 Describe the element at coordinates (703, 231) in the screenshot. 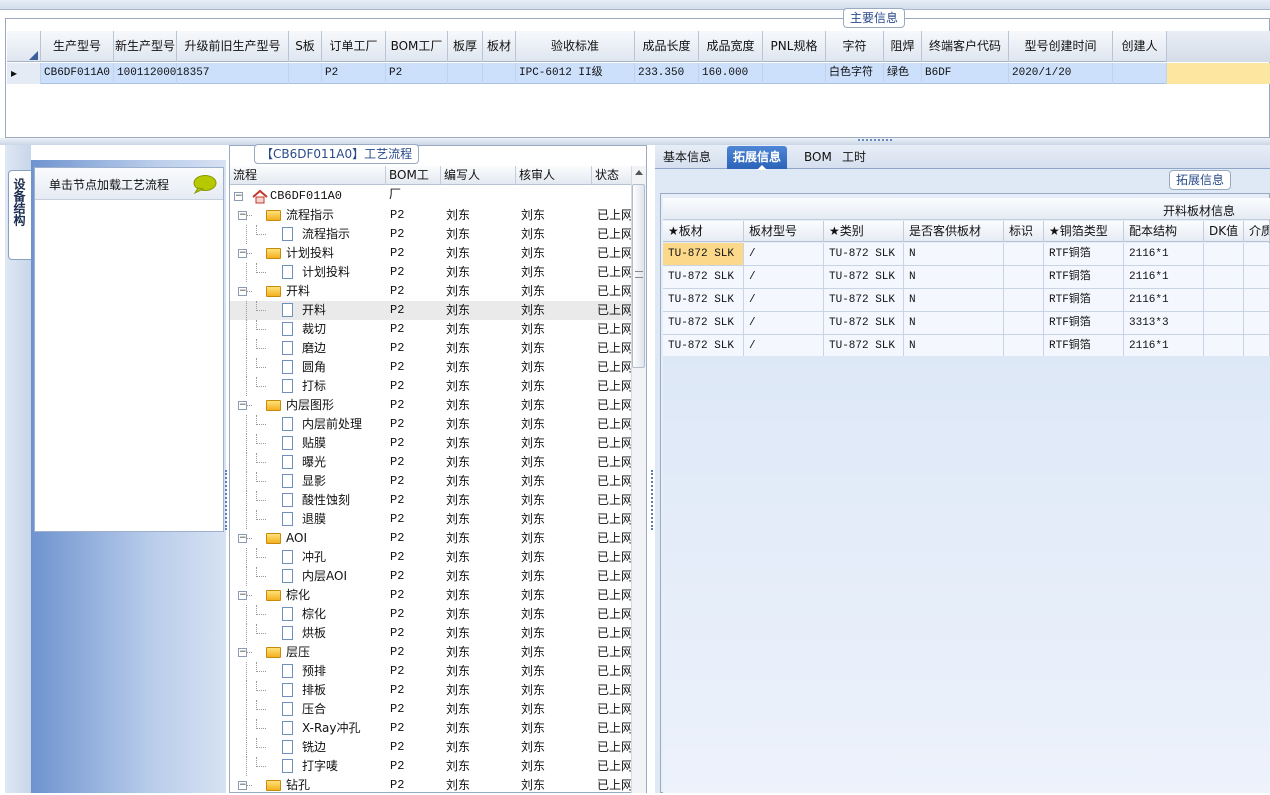

I see `col-material: ★板材` at that location.